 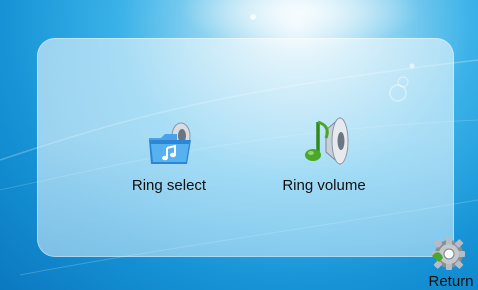 I want to click on ring-select-button: Ring select, so click(x=169, y=160).